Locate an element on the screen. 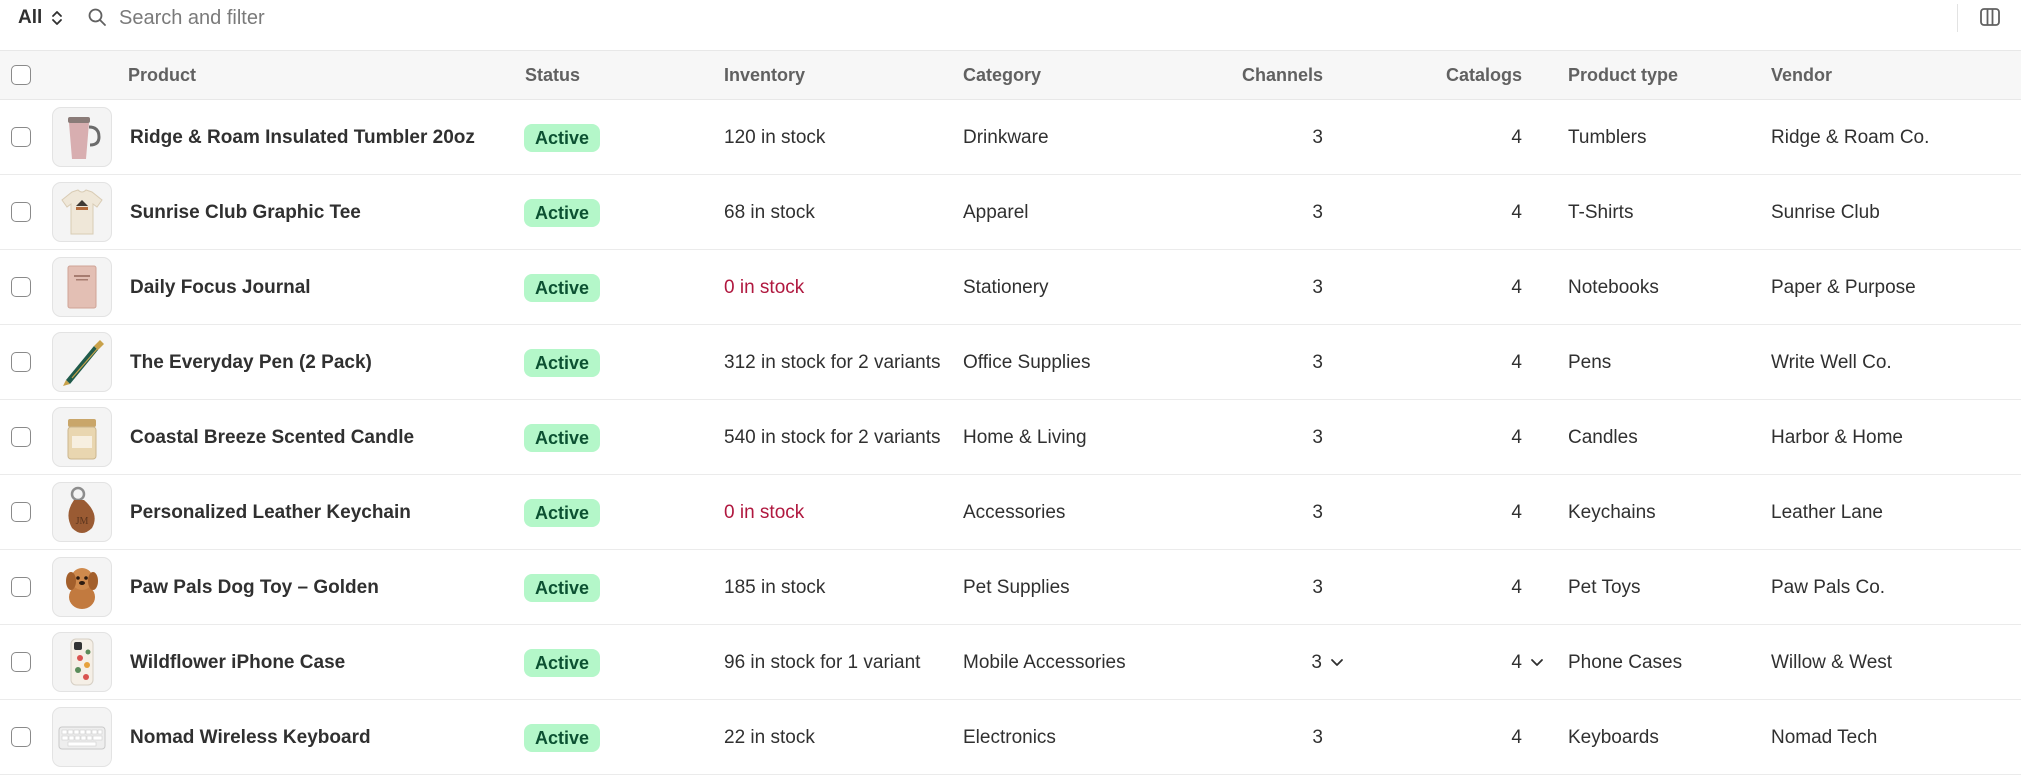 The height and width of the screenshot is (778, 2021). column-header-product-type: Product type is located at coordinates (1623, 75).